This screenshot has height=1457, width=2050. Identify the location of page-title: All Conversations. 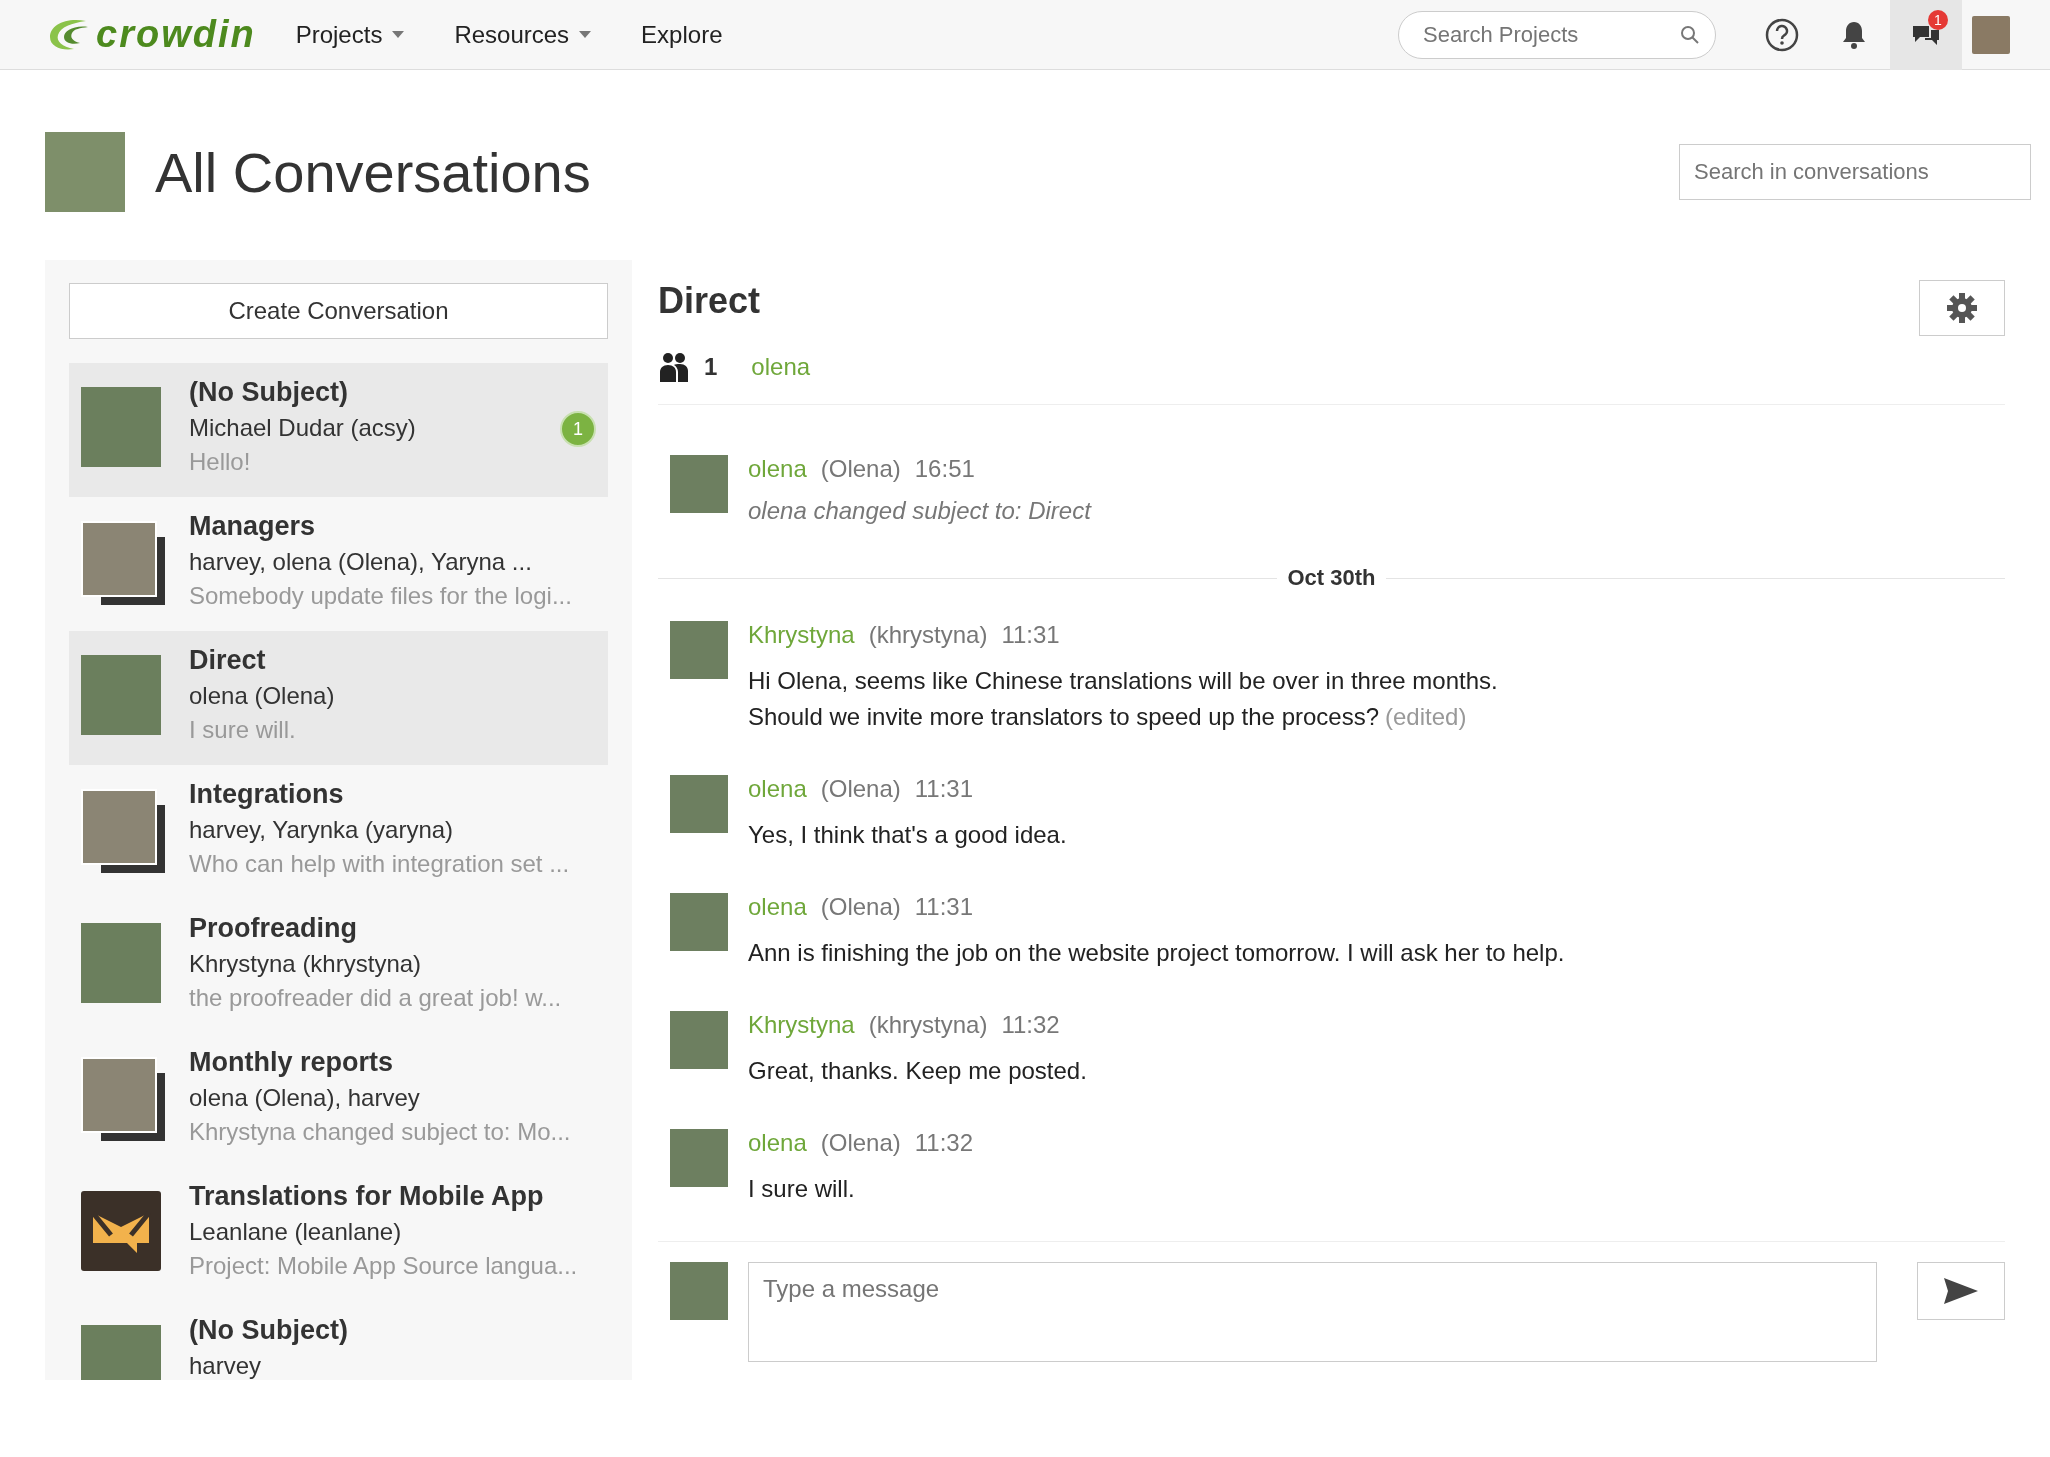
(373, 172).